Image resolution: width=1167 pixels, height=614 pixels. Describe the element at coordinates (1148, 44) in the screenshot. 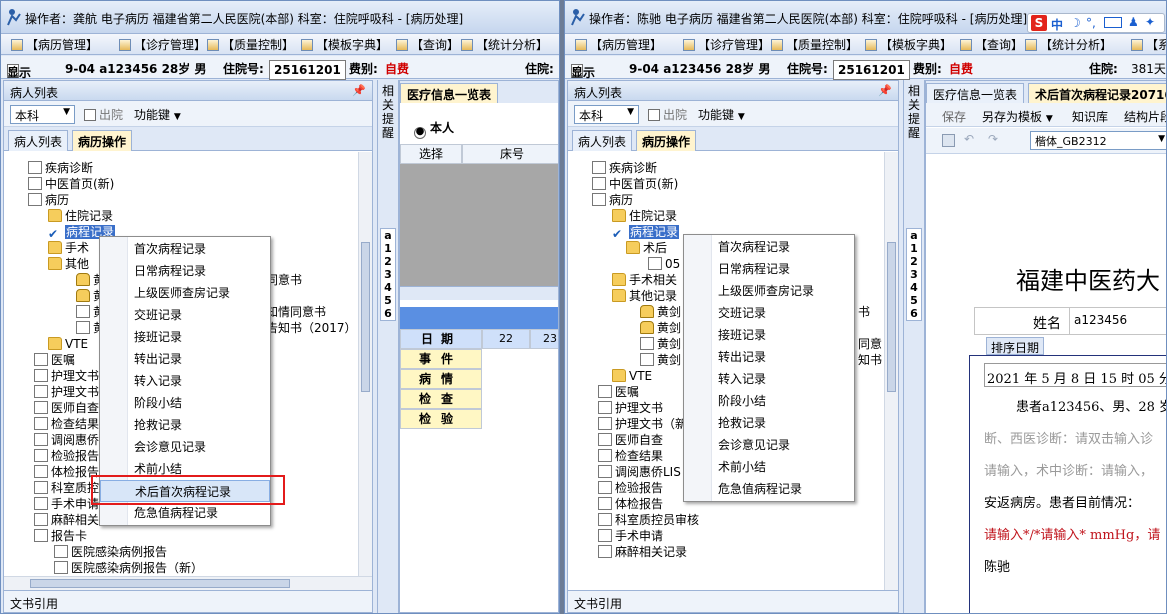

I see `menu-system: 【系统` at that location.